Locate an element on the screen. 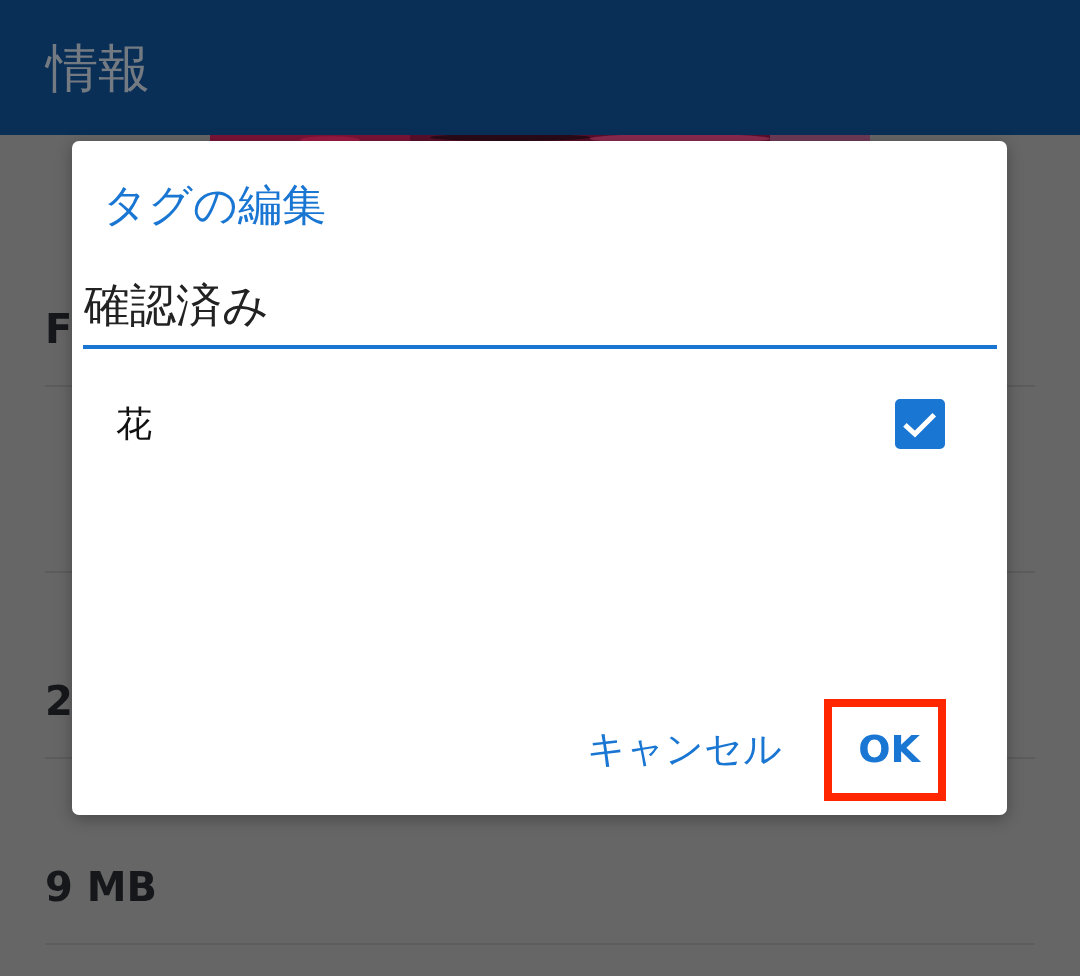 The image size is (1080, 976). field-value: F is located at coordinates (59, 329).